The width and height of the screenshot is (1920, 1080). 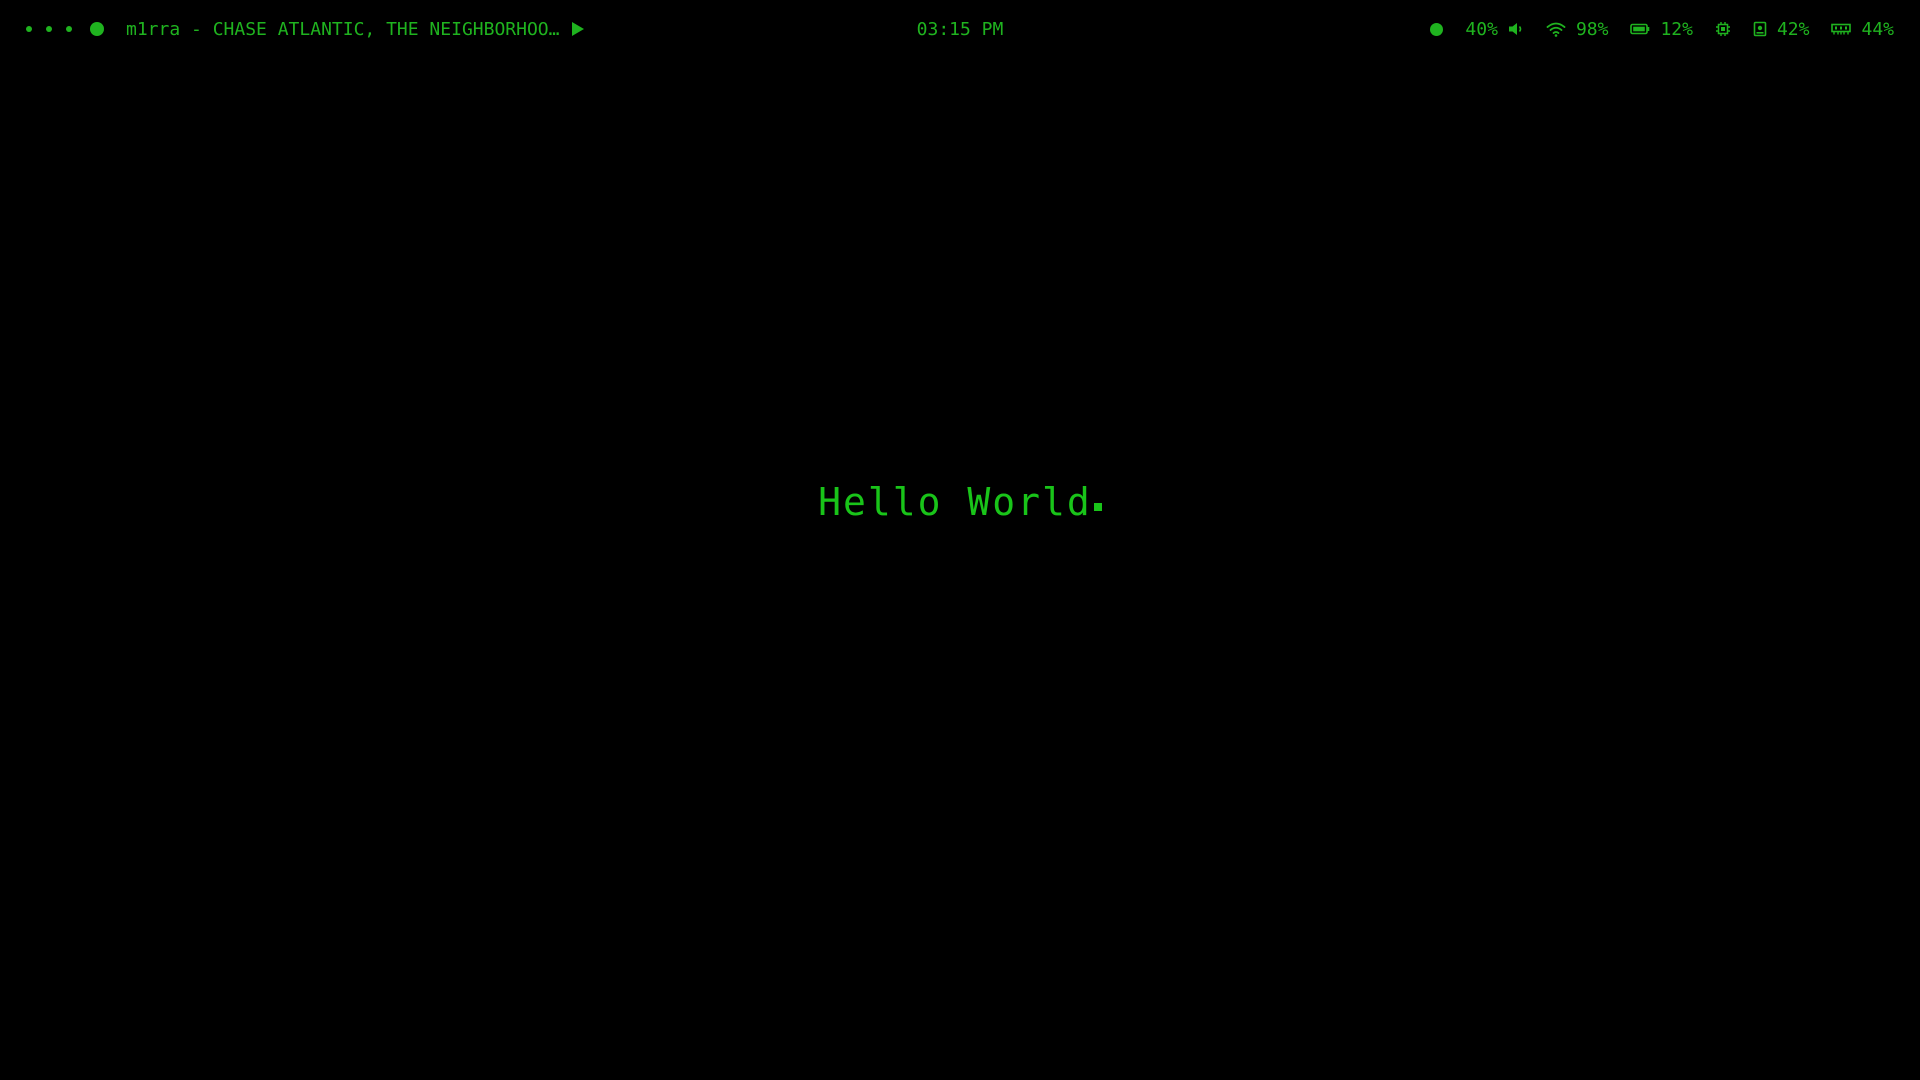 I want to click on volume-status: 40%, so click(x=1494, y=29).